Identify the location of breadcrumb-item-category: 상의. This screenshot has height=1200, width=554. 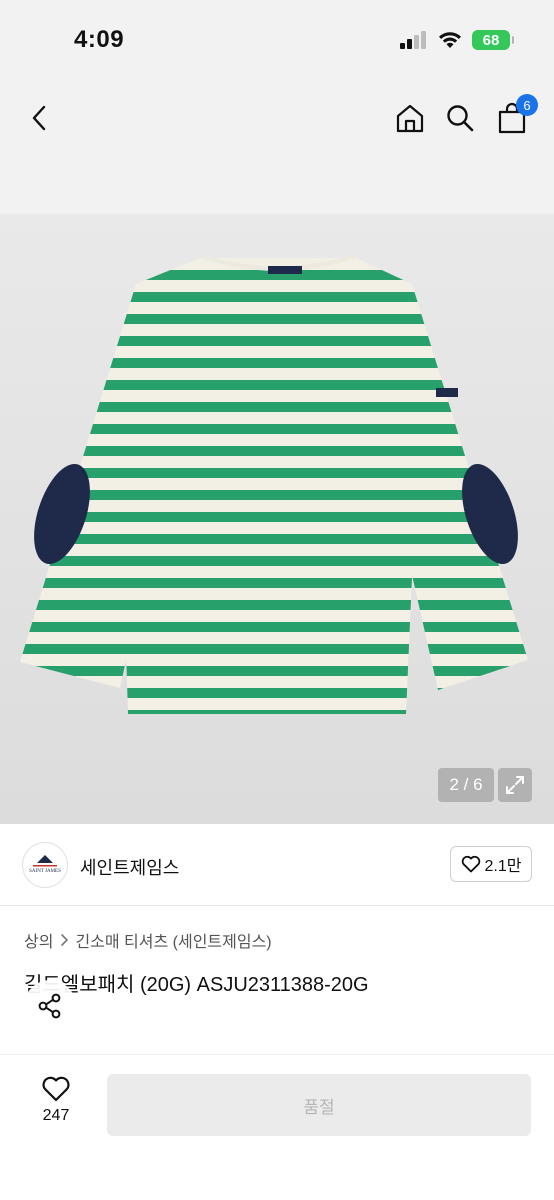
(38, 940).